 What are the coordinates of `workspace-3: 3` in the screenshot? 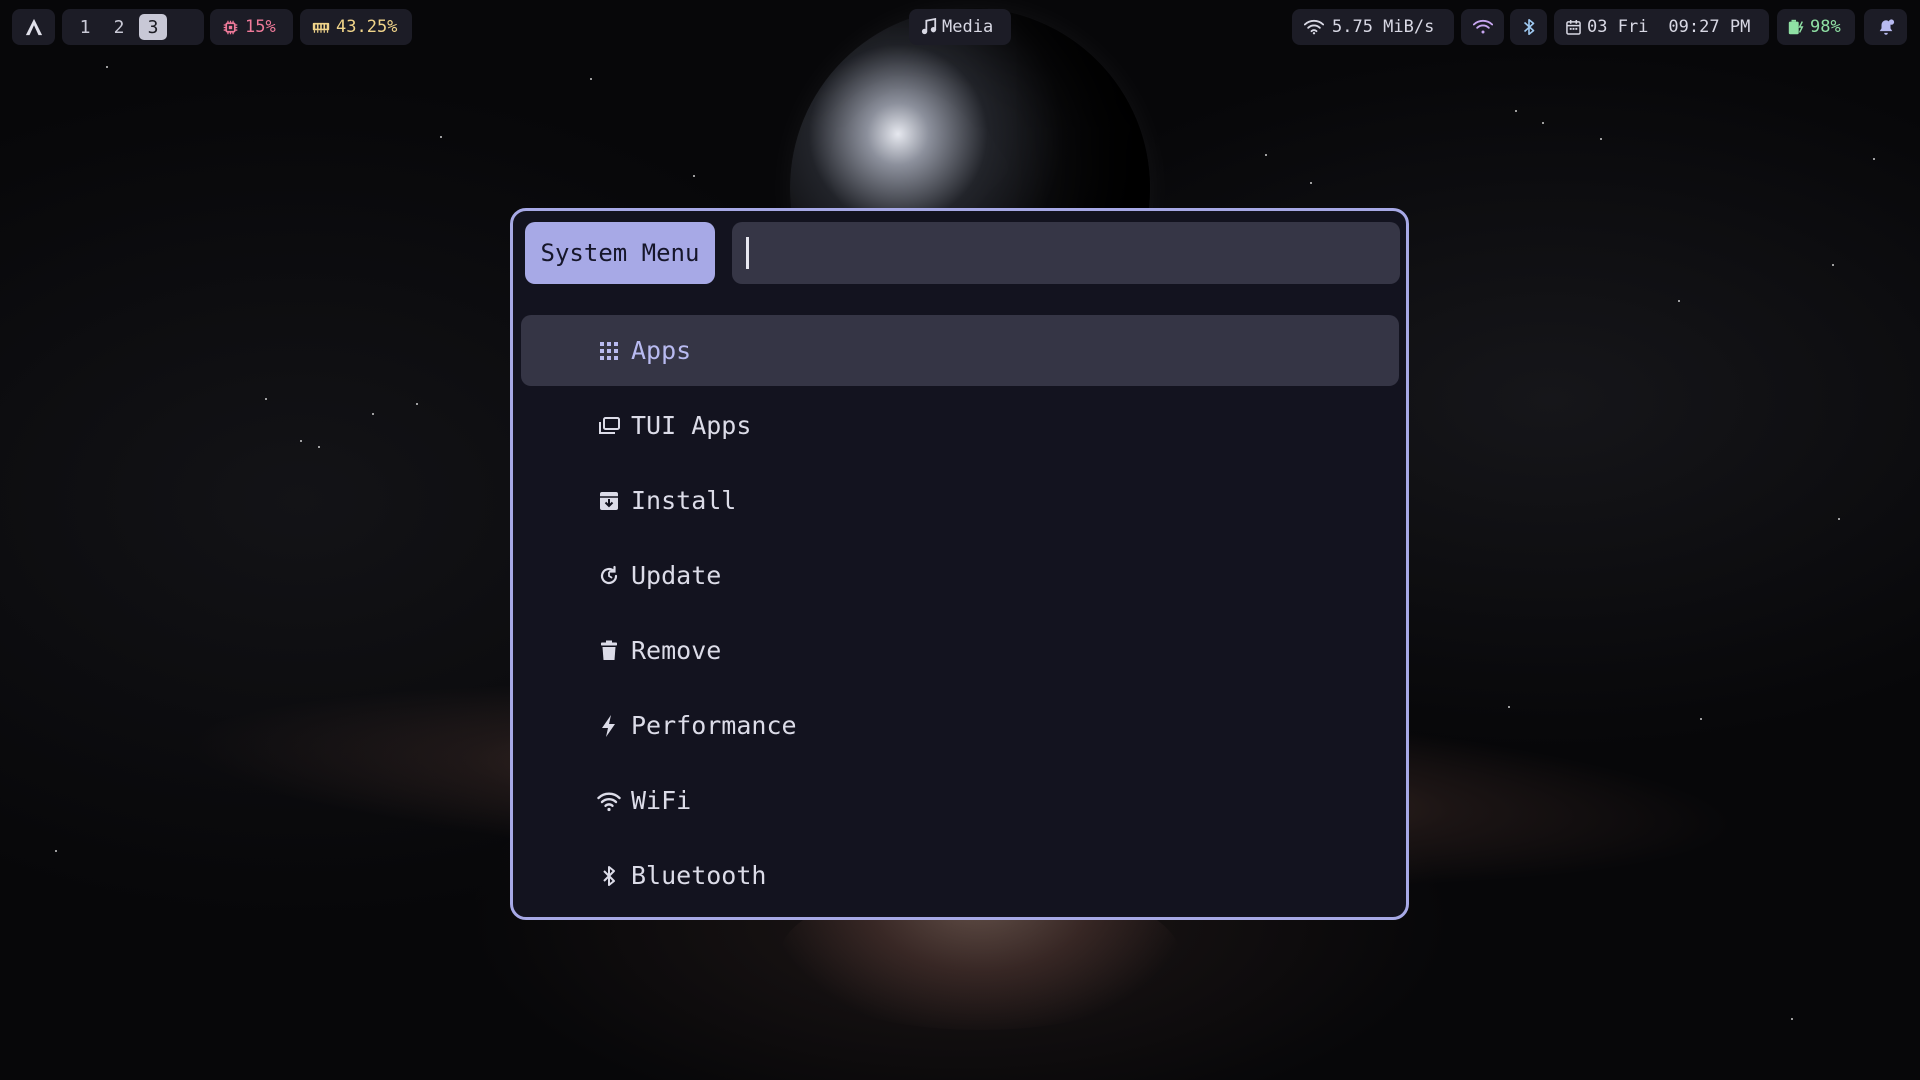 It's located at (153, 27).